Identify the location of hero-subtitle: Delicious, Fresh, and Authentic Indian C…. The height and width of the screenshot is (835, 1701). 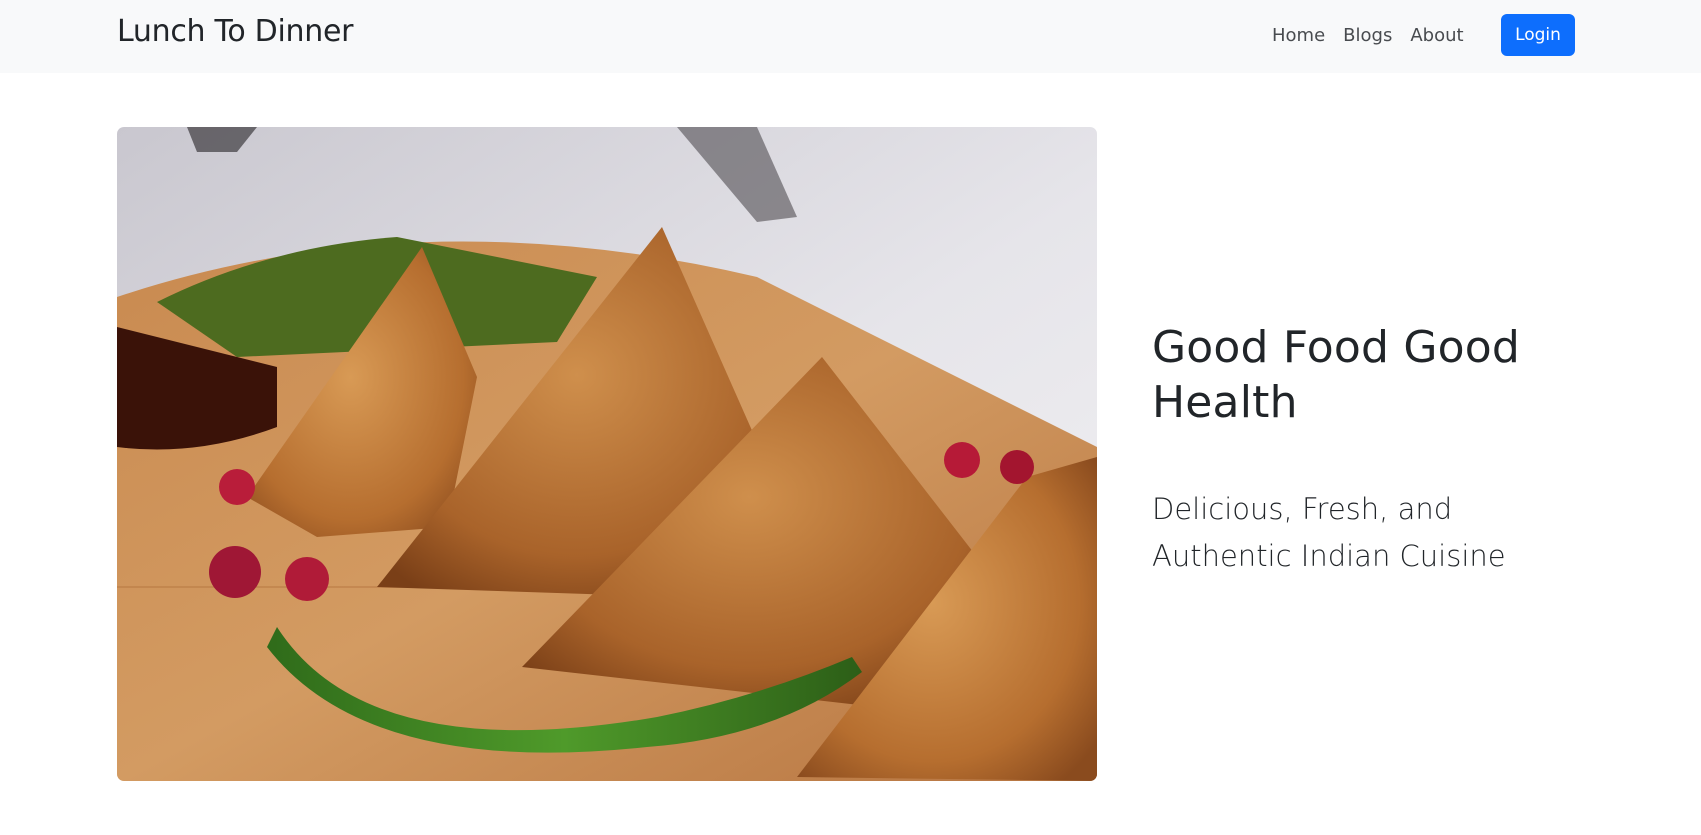
(1329, 532).